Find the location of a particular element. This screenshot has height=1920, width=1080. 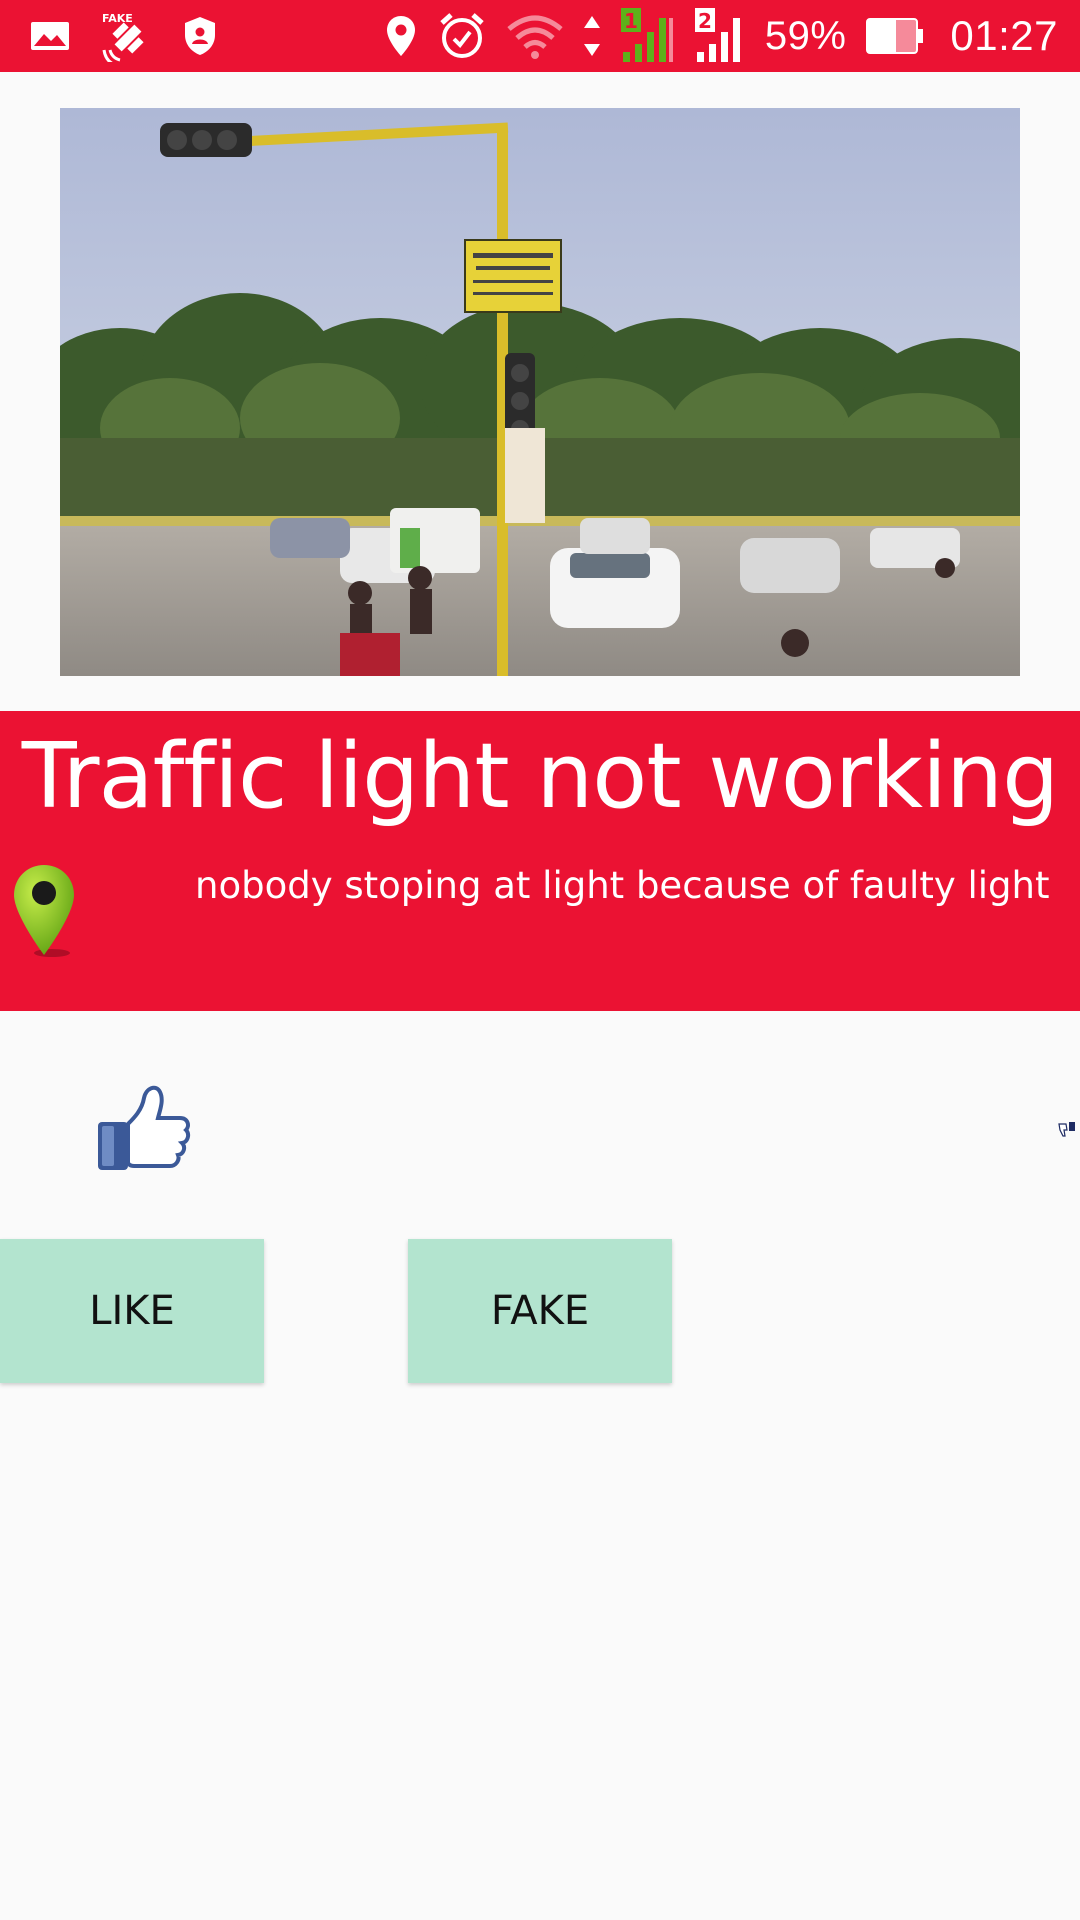

sim2-label: 2 is located at coordinates (705, 21).